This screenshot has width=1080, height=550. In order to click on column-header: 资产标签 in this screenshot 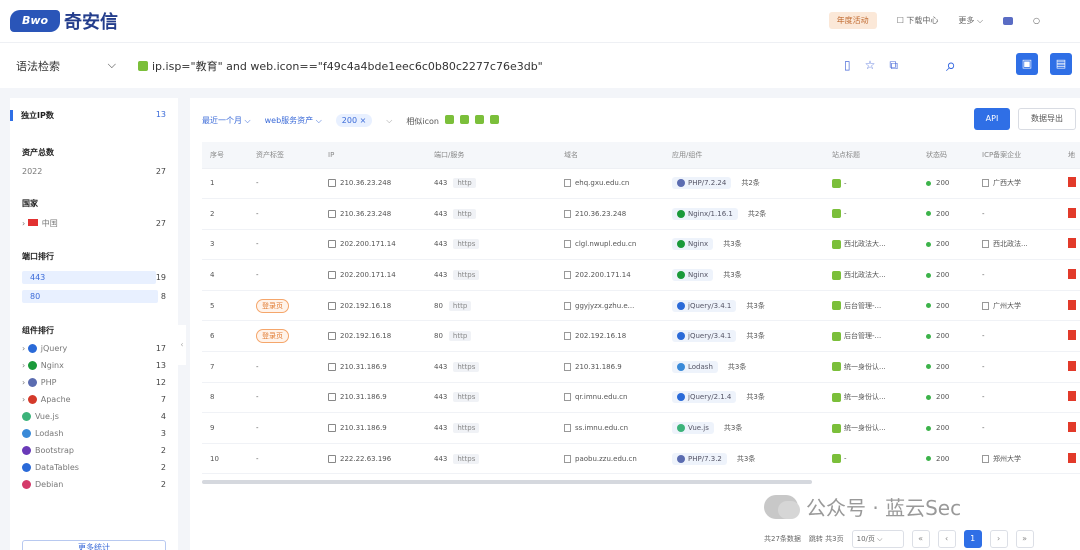, I will do `click(284, 155)`.